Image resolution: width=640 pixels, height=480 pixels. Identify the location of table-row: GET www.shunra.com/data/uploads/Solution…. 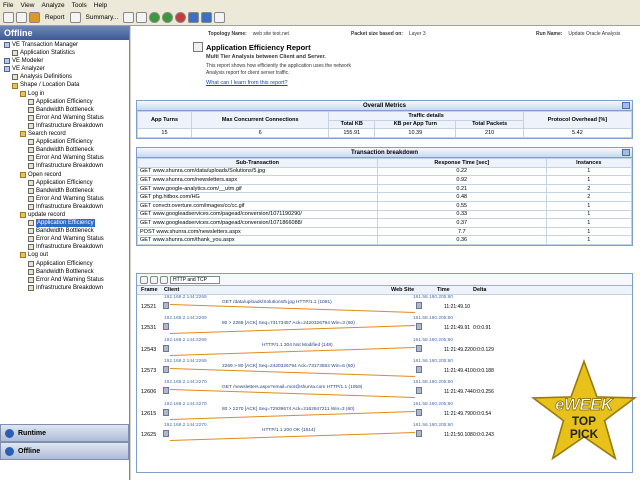
(385, 171).